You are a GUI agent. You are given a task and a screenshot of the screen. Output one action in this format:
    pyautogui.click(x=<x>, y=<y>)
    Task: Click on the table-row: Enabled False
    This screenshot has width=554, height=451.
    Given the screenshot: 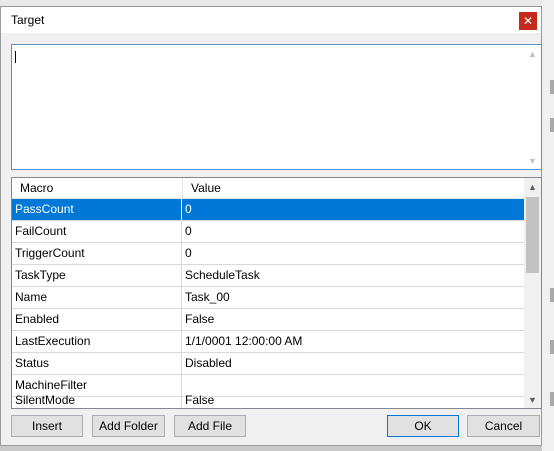 What is the action you would take?
    pyautogui.click(x=268, y=320)
    